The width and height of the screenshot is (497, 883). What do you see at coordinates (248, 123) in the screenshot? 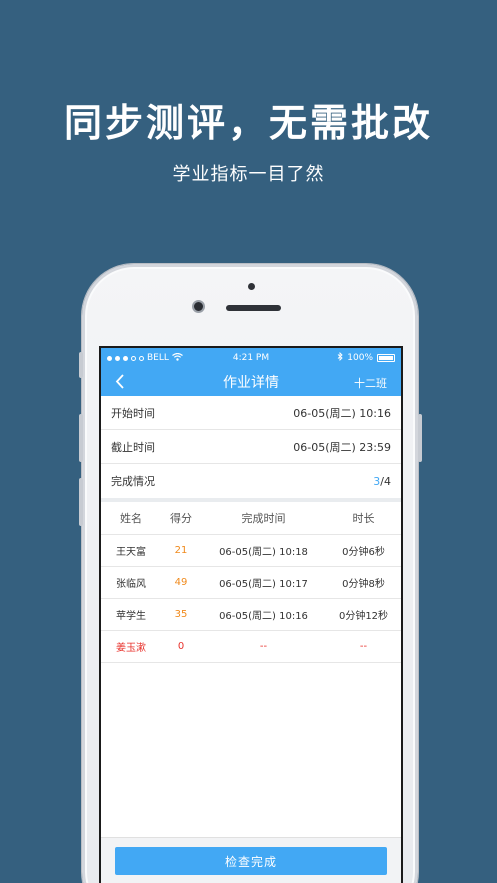
I see `promo-headline: 同步测评，无需批改` at bounding box center [248, 123].